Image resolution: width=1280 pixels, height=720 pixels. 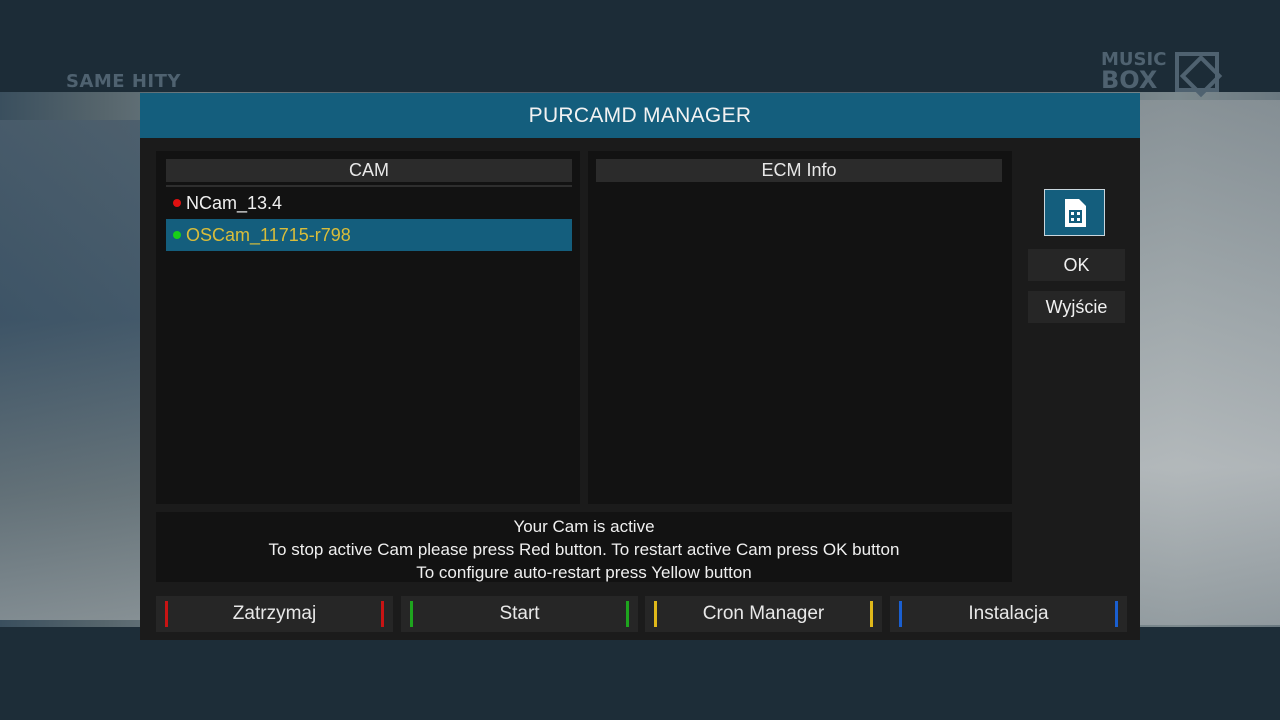 I want to click on dialog-title: PURCAMD MANAGER, so click(x=640, y=115).